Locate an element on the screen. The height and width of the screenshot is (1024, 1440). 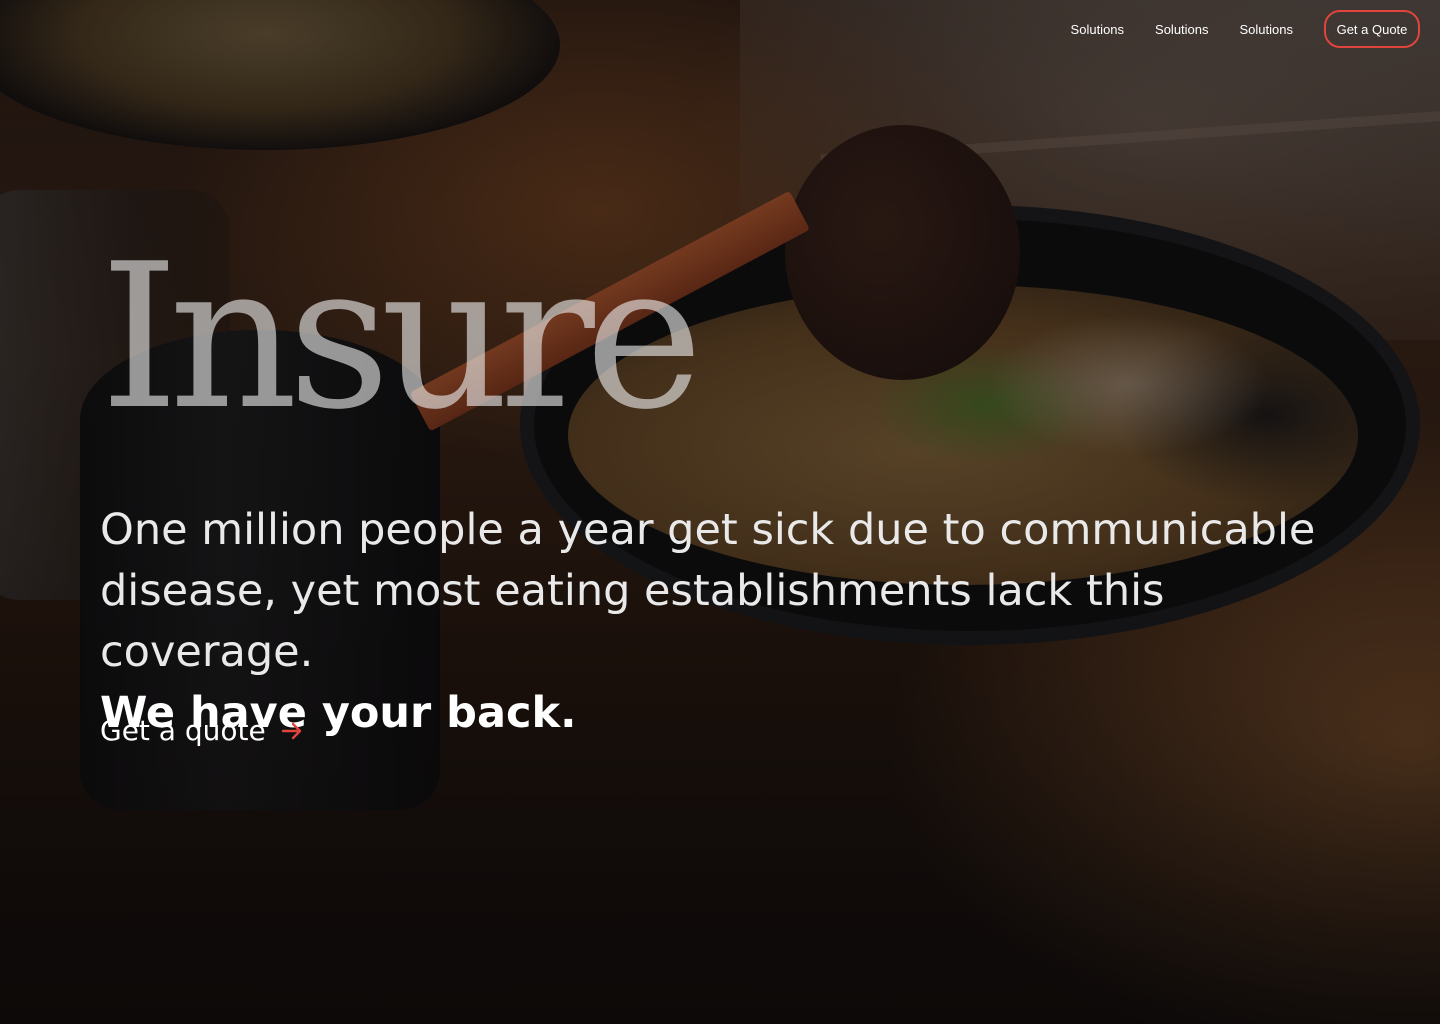
quote-link-label: Get a quote is located at coordinates (183, 730).